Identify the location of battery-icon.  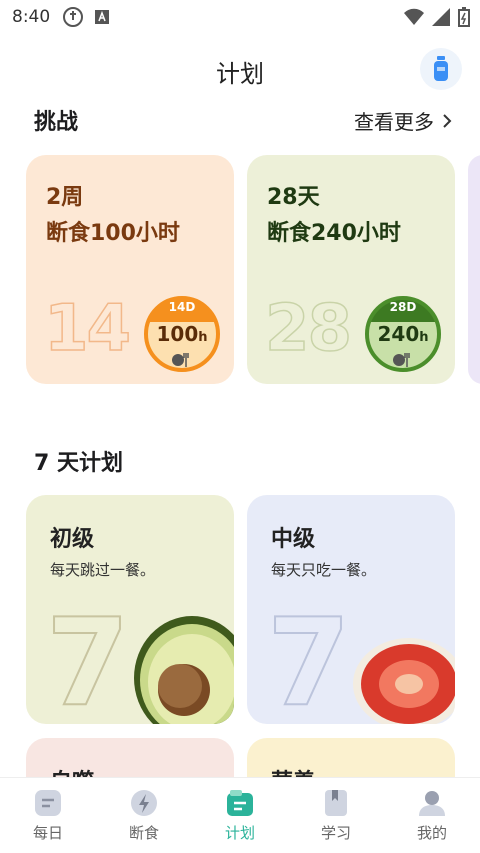
(464, 17).